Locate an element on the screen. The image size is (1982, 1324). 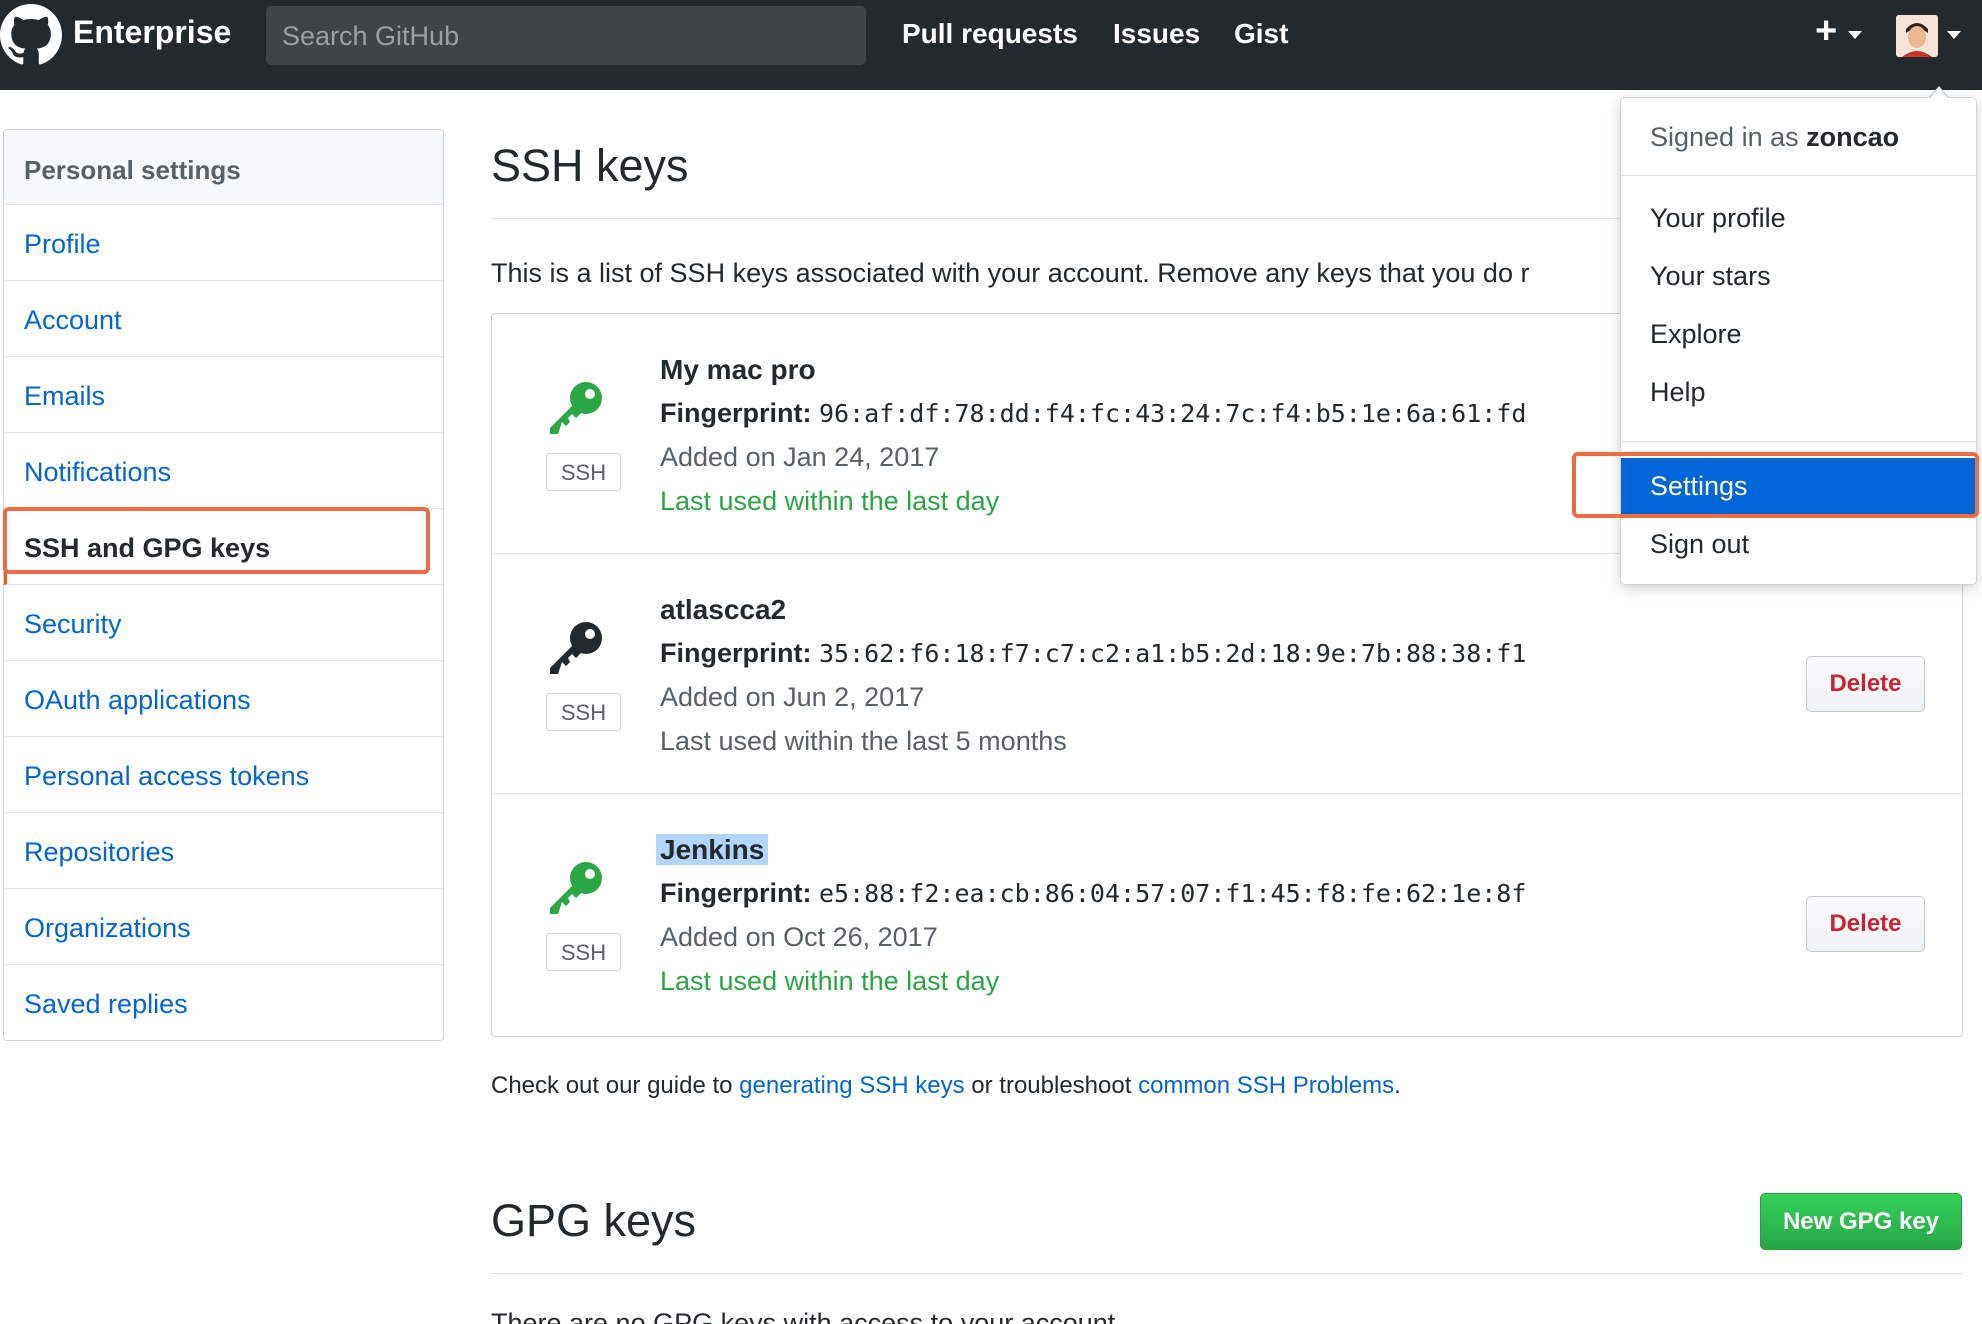
new-gpg-key-button: New GPG key is located at coordinates (1861, 1221).